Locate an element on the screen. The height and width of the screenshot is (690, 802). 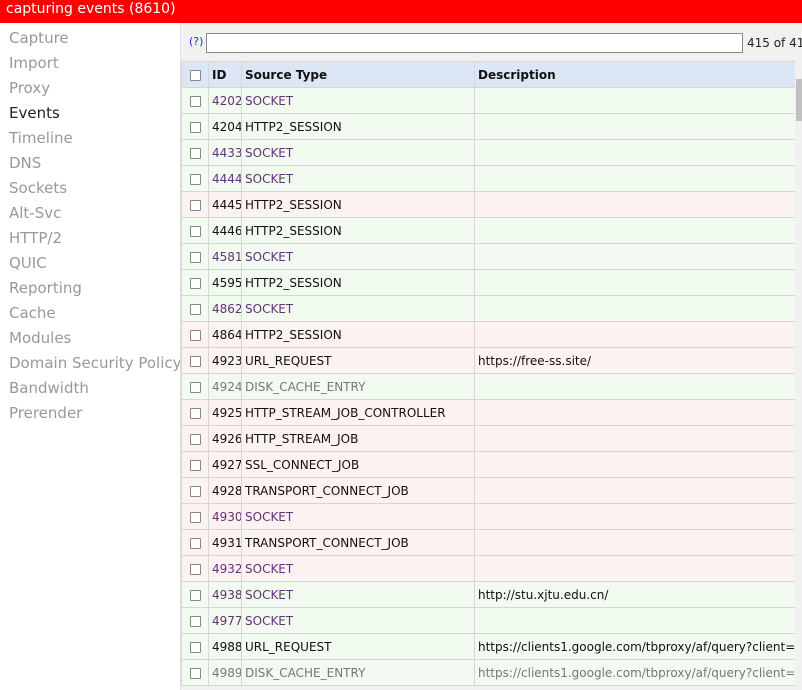
sidebar-item-import: Import is located at coordinates (90, 64).